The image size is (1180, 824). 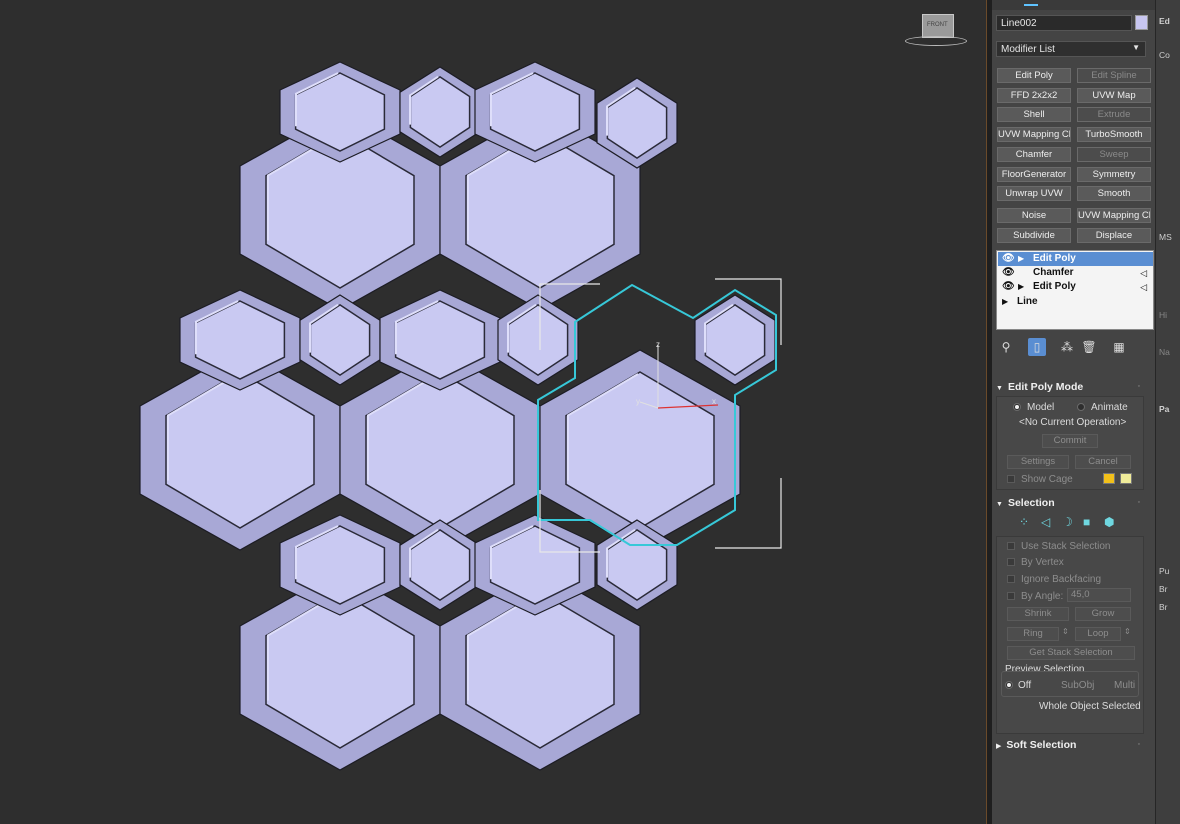 What do you see at coordinates (1034, 114) in the screenshot?
I see `modifier-button: Shell` at bounding box center [1034, 114].